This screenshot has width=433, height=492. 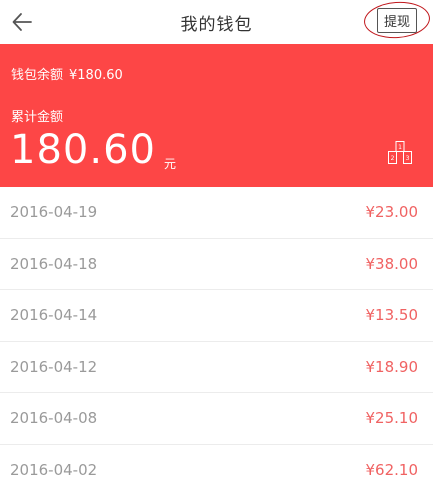 What do you see at coordinates (54, 418) in the screenshot?
I see `record-date: 2016-04-08` at bounding box center [54, 418].